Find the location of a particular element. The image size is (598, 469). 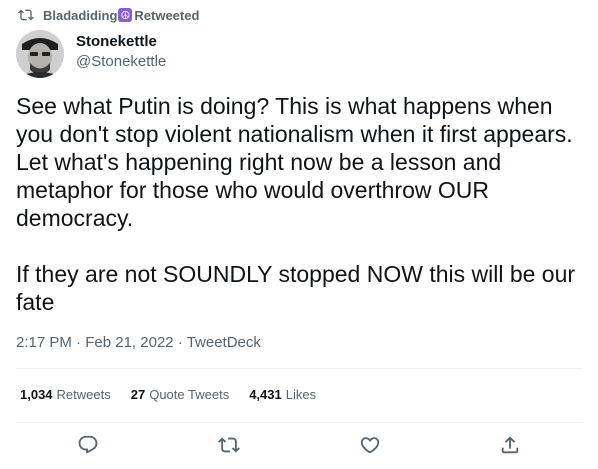

reply-button is located at coordinates (88, 445).